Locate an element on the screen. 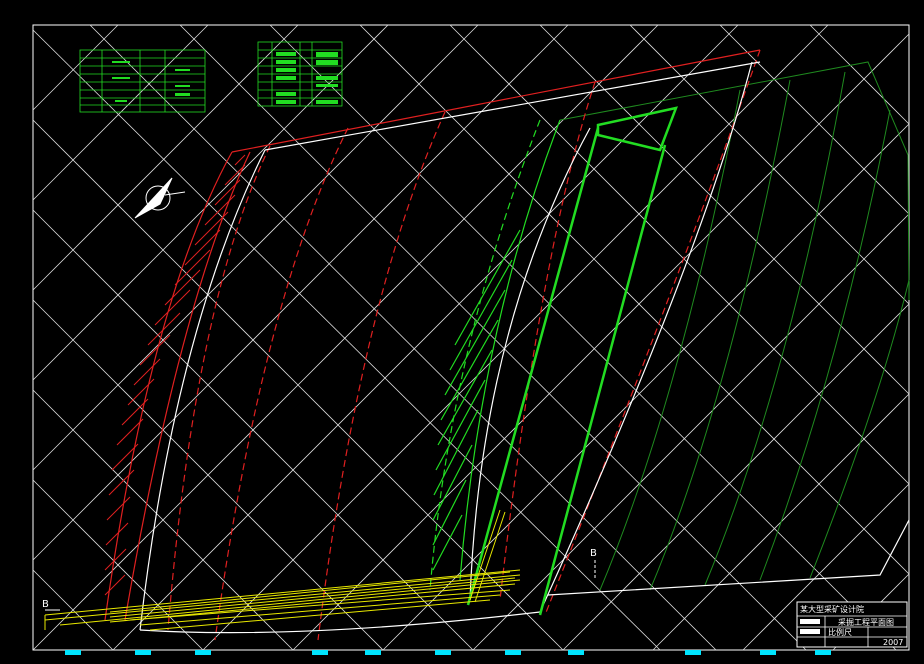  legend-table-right is located at coordinates (300, 74).